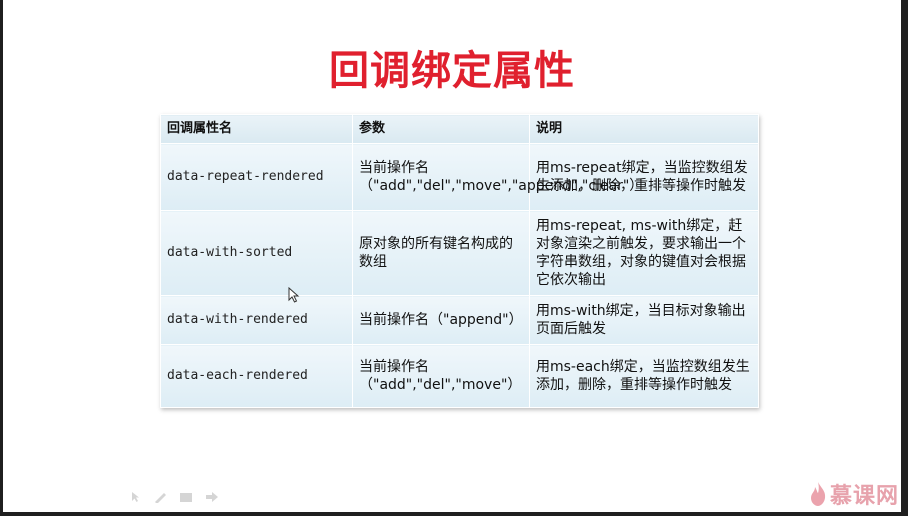 The width and height of the screenshot is (908, 516). Describe the element at coordinates (256, 129) in the screenshot. I see `header-attr-name: 回调属性名` at that location.